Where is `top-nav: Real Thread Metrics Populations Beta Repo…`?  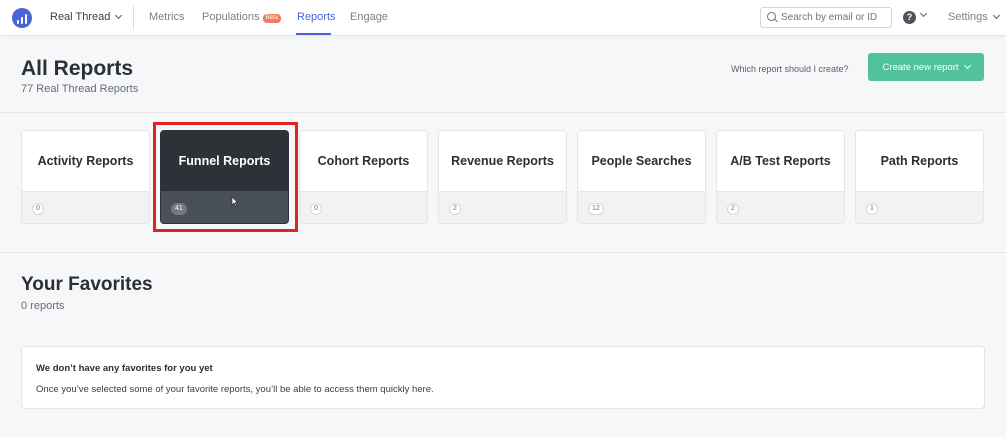
top-nav: Real Thread Metrics Populations Beta Repo… is located at coordinates (503, 18).